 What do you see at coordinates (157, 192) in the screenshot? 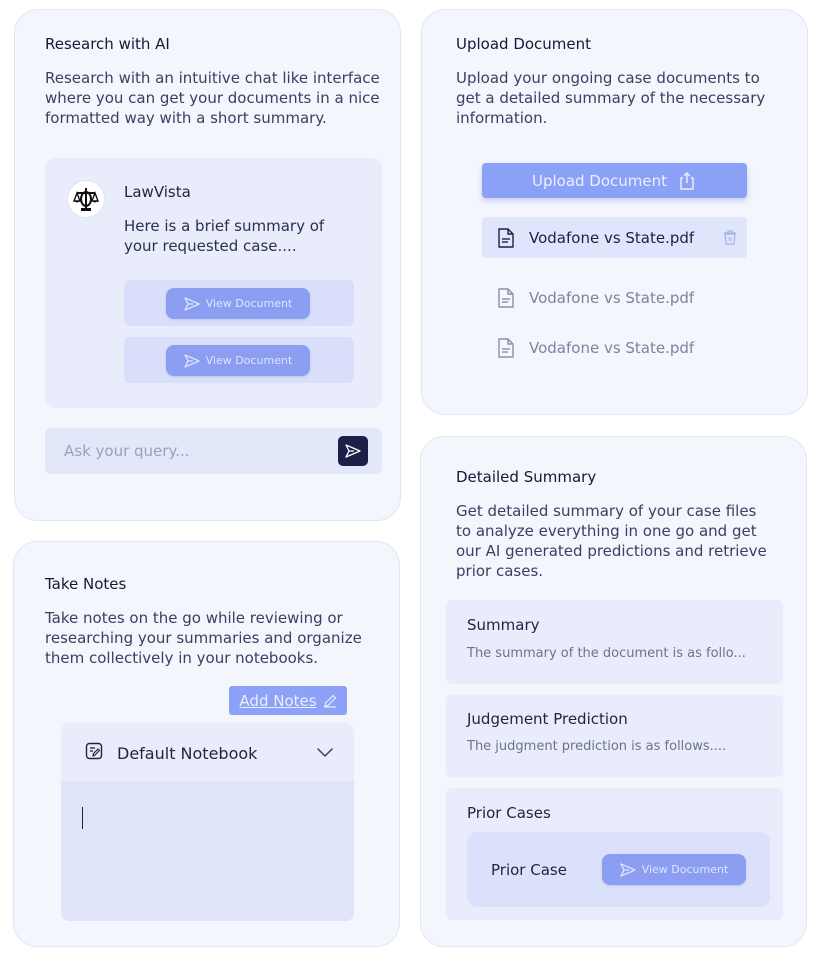
I see `bot-name: LawVista` at bounding box center [157, 192].